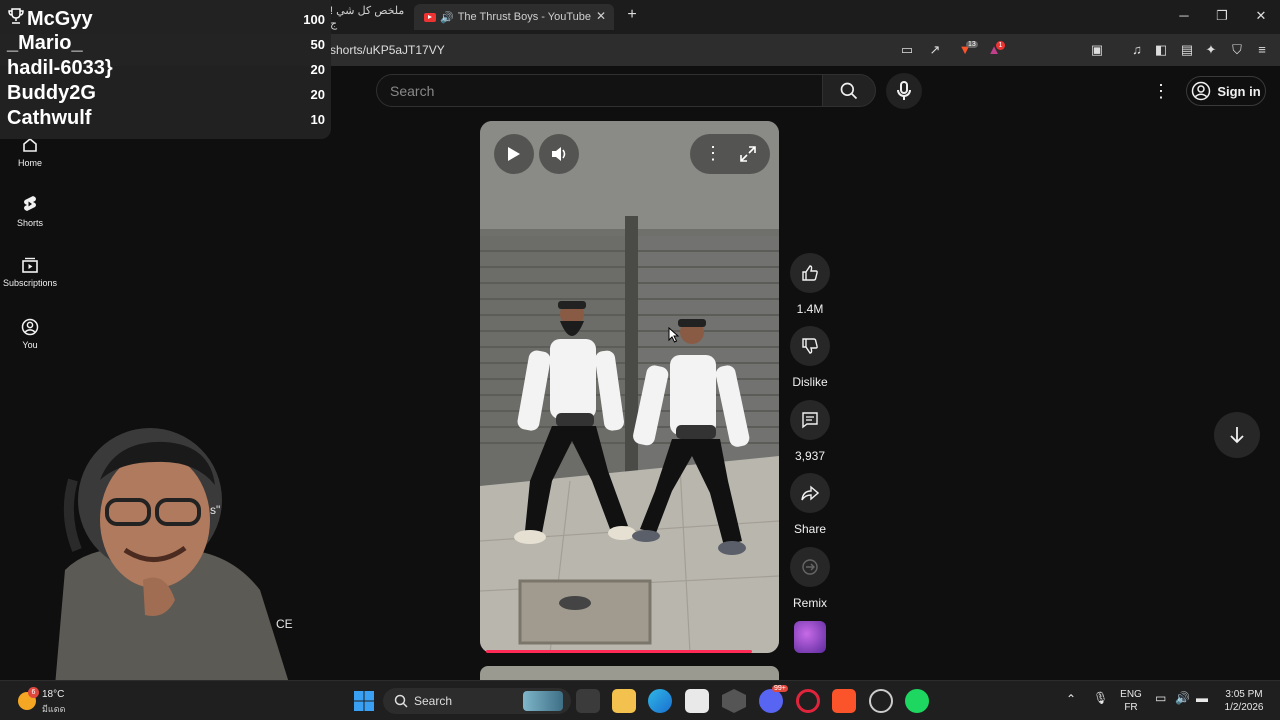  I want to click on leaderboard-name: _Mario_, so click(45, 43).